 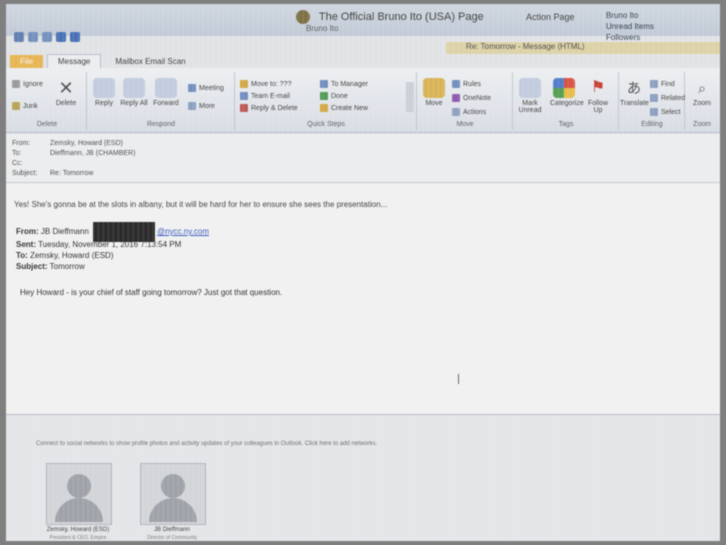 I want to click on ignore-button: Ignore, so click(x=27, y=84).